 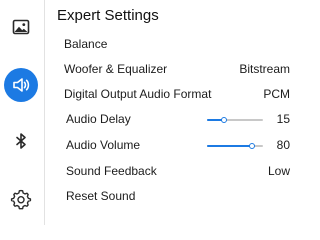 I want to click on audio-delay-value: 15, so click(x=283, y=119).